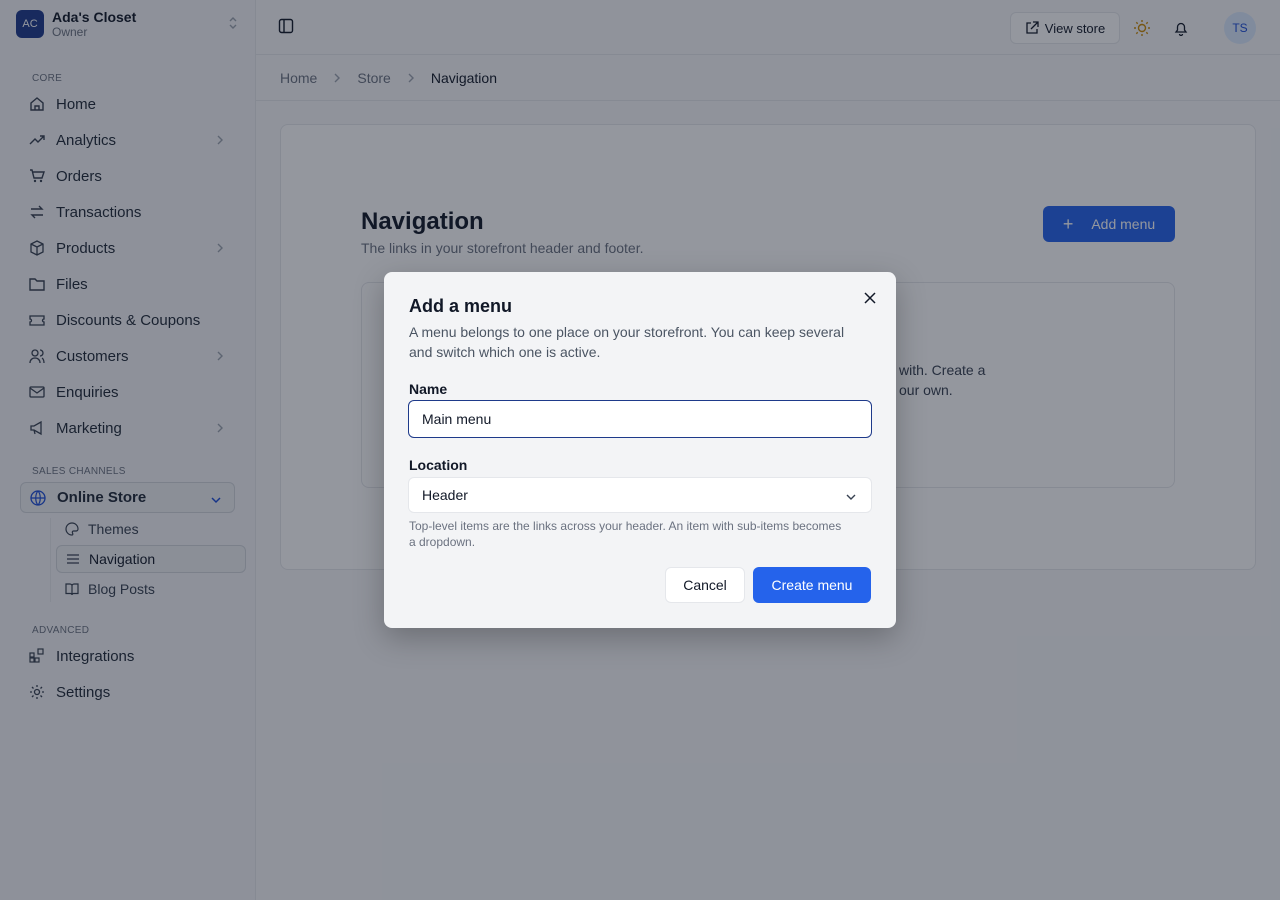  Describe the element at coordinates (812, 585) in the screenshot. I see `create-menu-button: Create menu` at that location.